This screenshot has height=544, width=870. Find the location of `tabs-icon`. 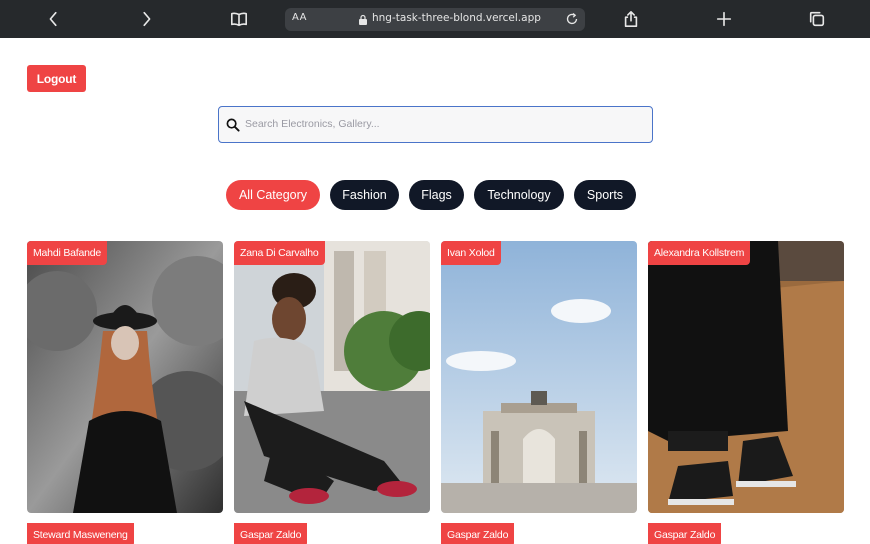

tabs-icon is located at coordinates (817, 19).